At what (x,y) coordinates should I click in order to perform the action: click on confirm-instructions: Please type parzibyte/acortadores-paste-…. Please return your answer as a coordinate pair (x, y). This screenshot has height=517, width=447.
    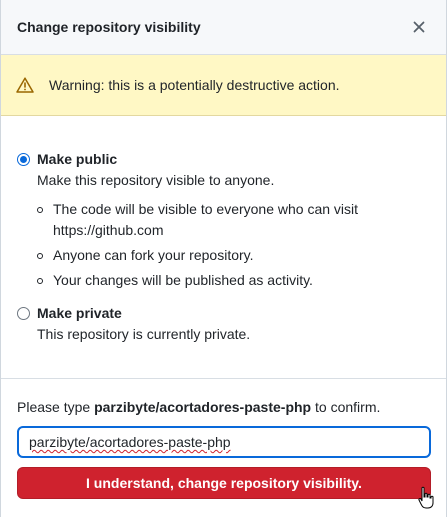
    Looking at the image, I should click on (199, 407).